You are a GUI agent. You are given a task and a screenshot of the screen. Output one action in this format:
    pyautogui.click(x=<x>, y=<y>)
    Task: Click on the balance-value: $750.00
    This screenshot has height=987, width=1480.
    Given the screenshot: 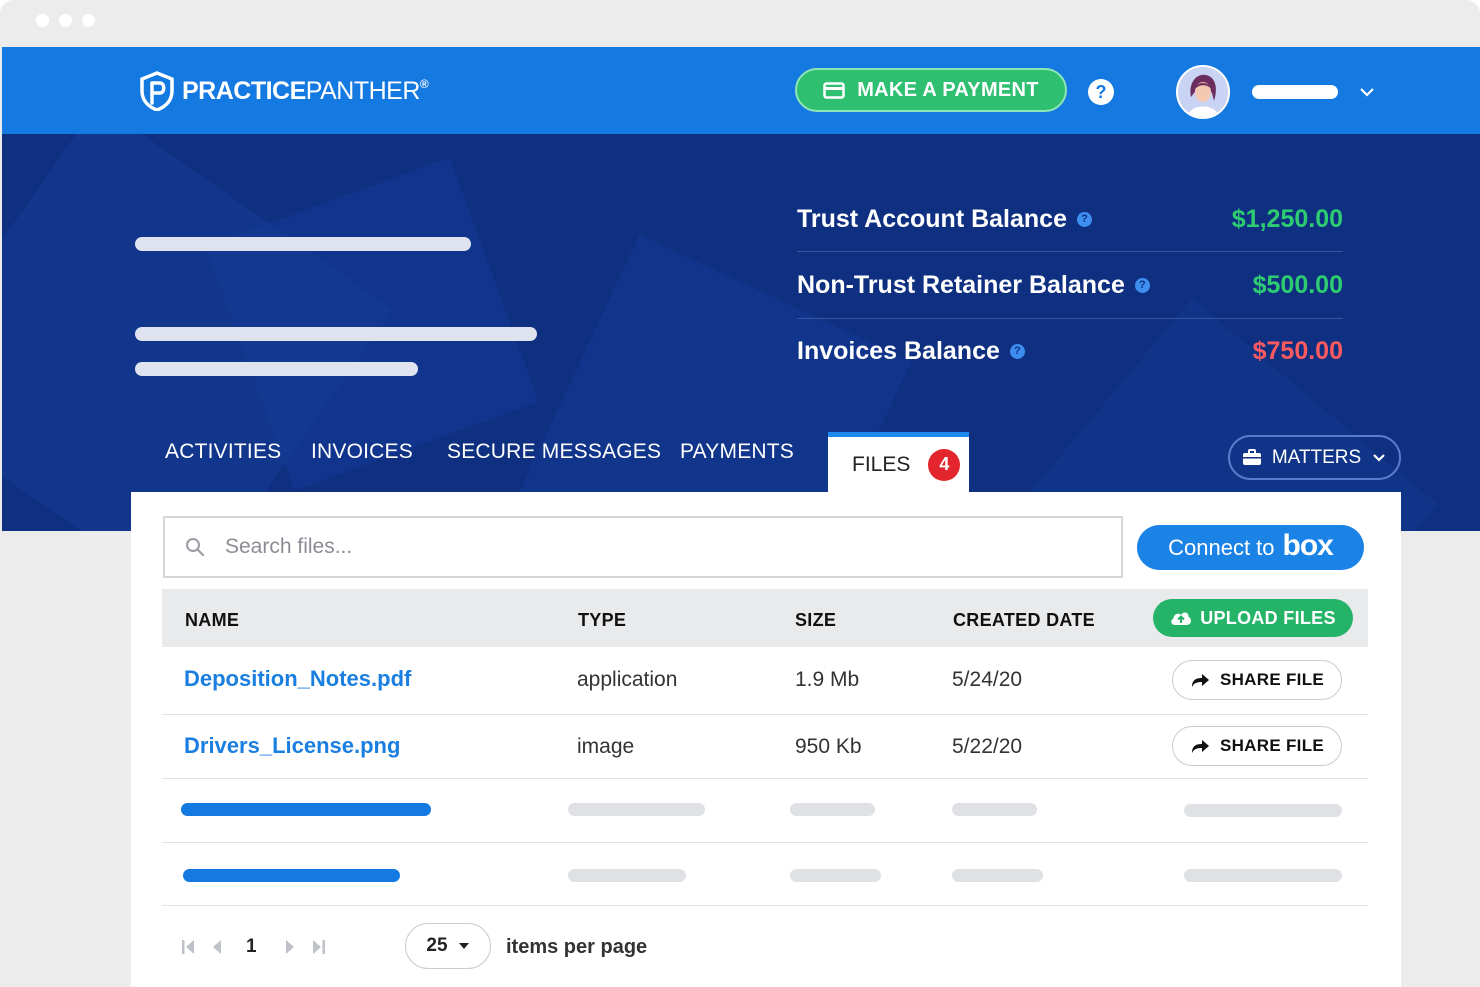 What is the action you would take?
    pyautogui.click(x=1297, y=350)
    